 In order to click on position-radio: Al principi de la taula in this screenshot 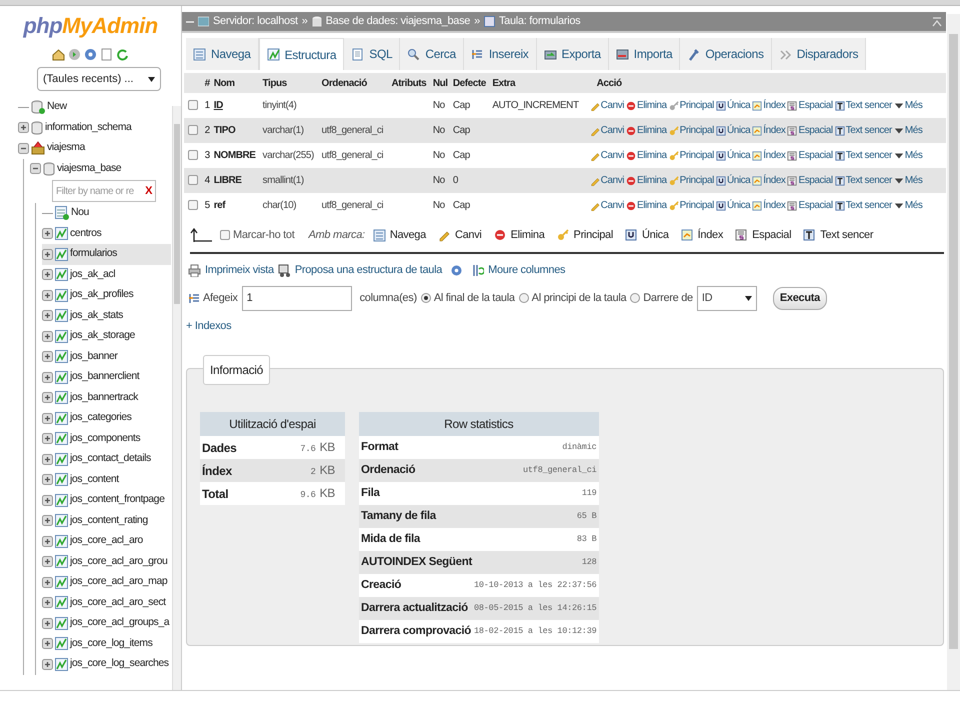, I will do `click(572, 298)`.